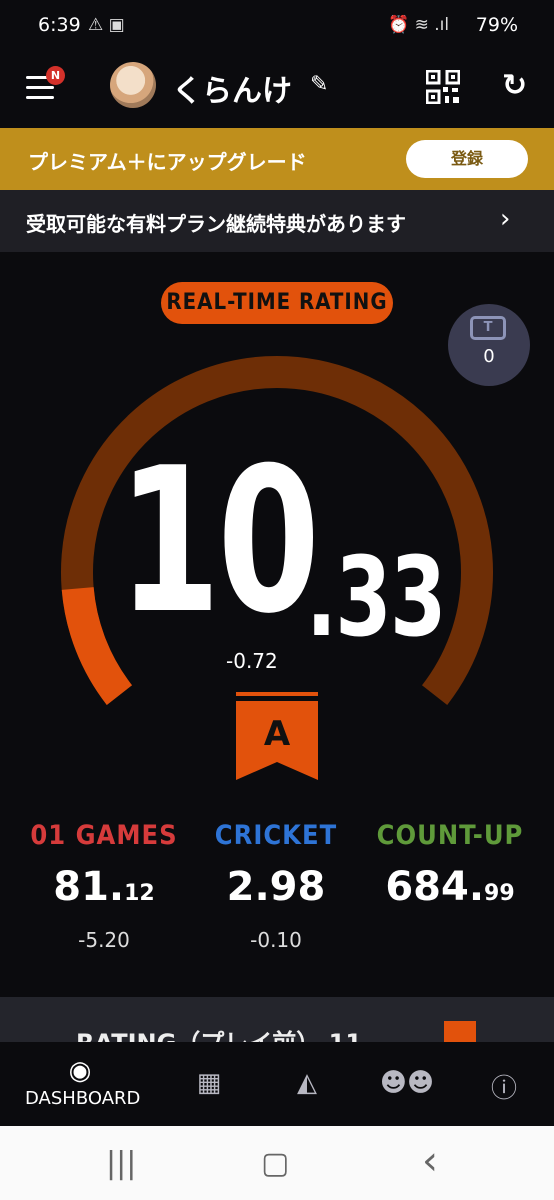  I want to click on ticket-icon: T, so click(488, 328).